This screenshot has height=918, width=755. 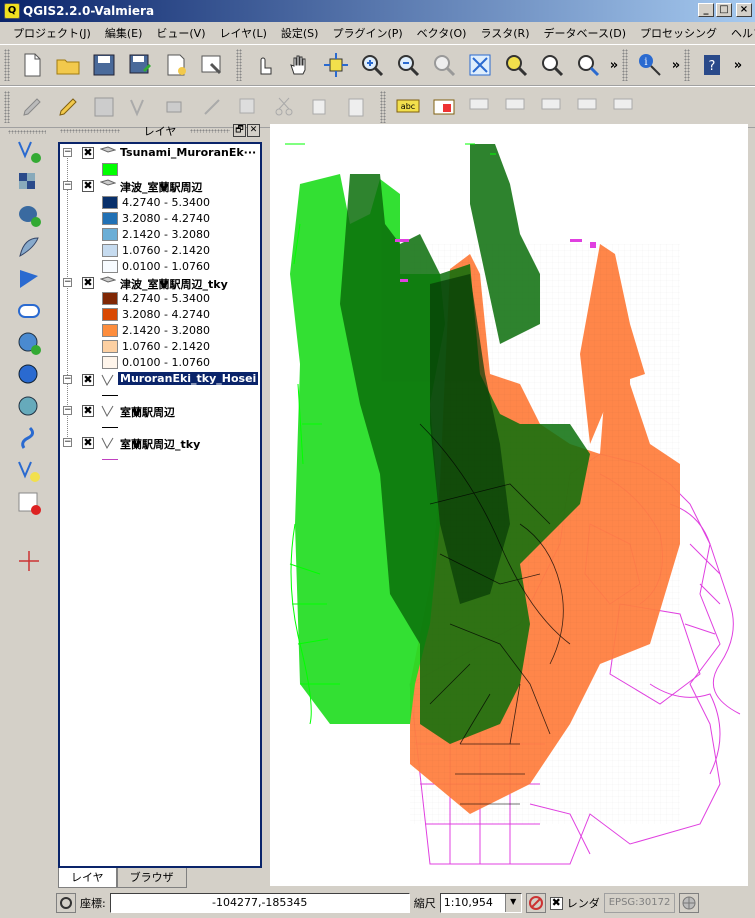 I want to click on add-spatialite-layer-icon, so click(x=29, y=247).